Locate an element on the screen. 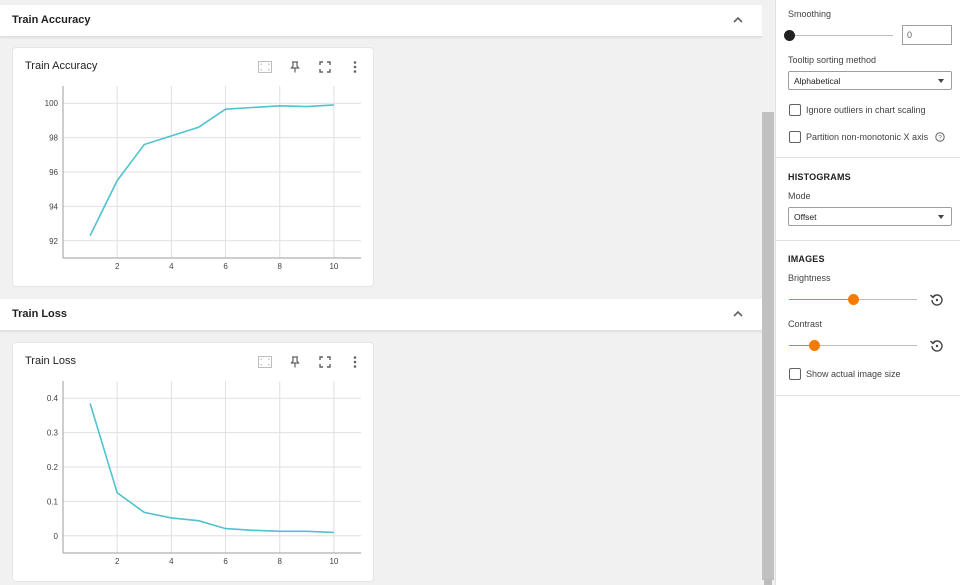 This screenshot has height=585, width=960. checkmark-icon is located at coordinates (794, 136).